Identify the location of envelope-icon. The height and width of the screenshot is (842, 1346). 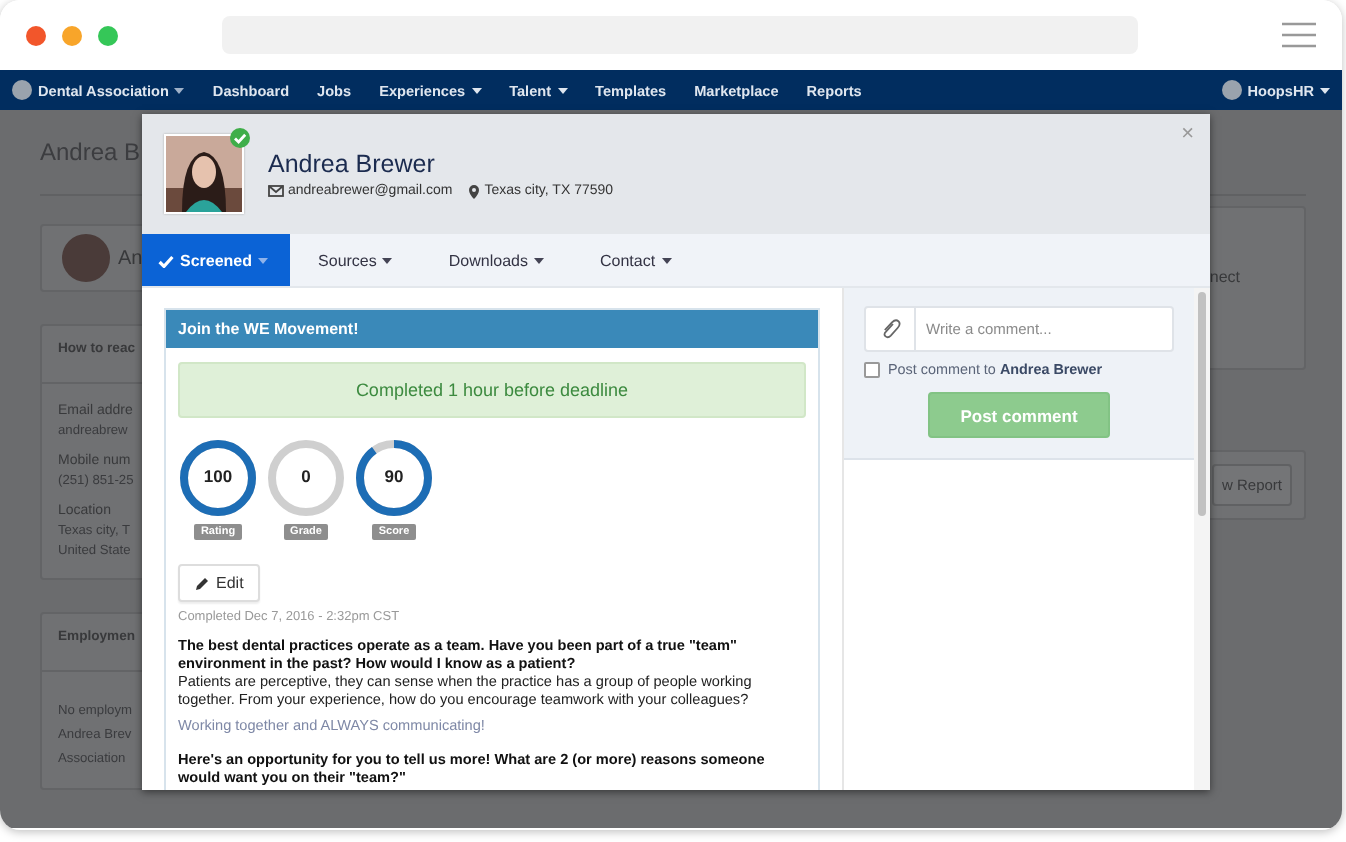
(276, 191).